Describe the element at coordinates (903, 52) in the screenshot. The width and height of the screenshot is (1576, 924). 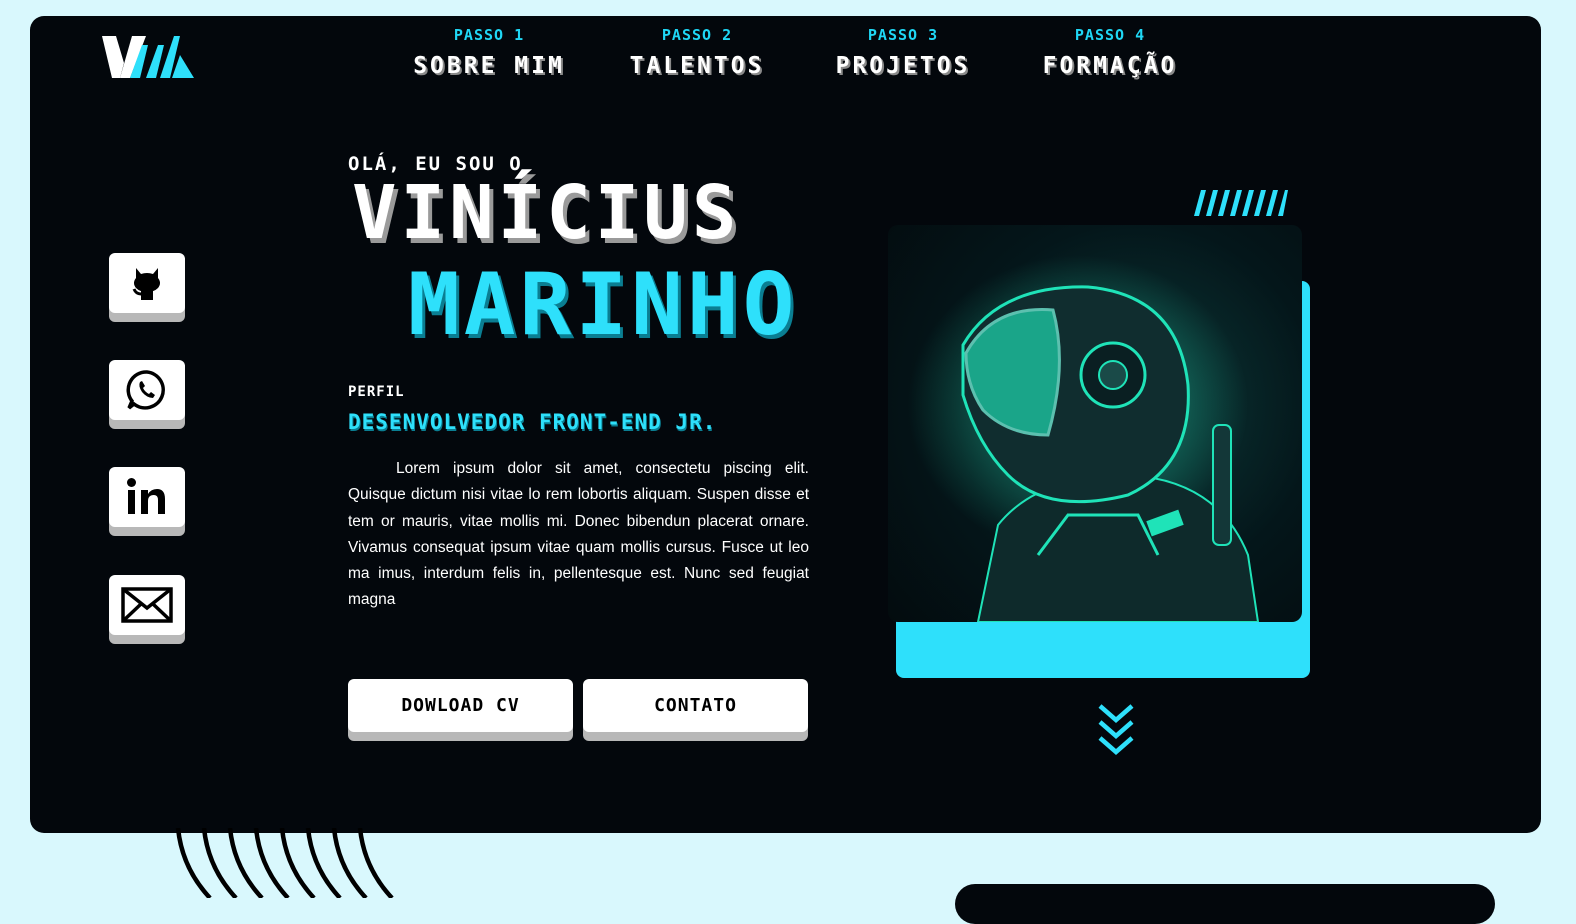
I see `nav-projetos: PASSO 3 PROJETOS` at that location.